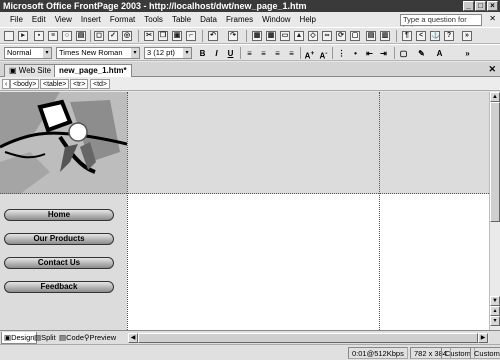 This screenshot has height=360, width=500. What do you see at coordinates (355, 36) in the screenshot?
I see `stop-icon: ▢` at bounding box center [355, 36].